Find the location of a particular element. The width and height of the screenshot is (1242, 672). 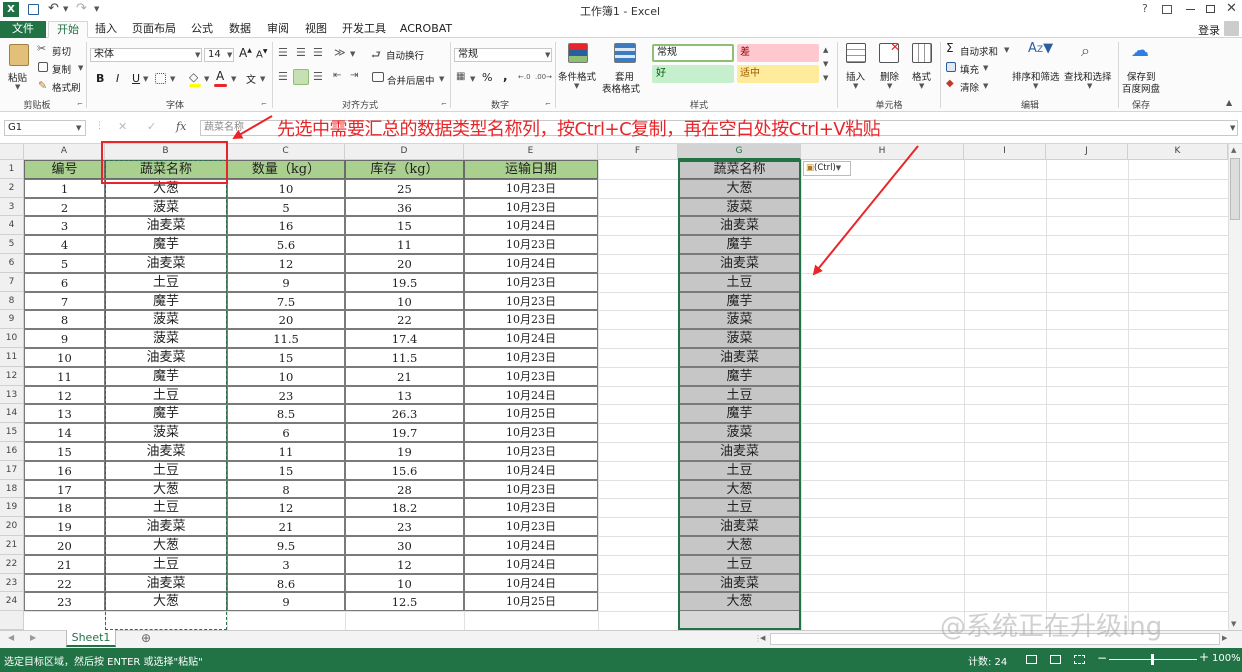

table-cell: 10月24日 is located at coordinates (531, 338).